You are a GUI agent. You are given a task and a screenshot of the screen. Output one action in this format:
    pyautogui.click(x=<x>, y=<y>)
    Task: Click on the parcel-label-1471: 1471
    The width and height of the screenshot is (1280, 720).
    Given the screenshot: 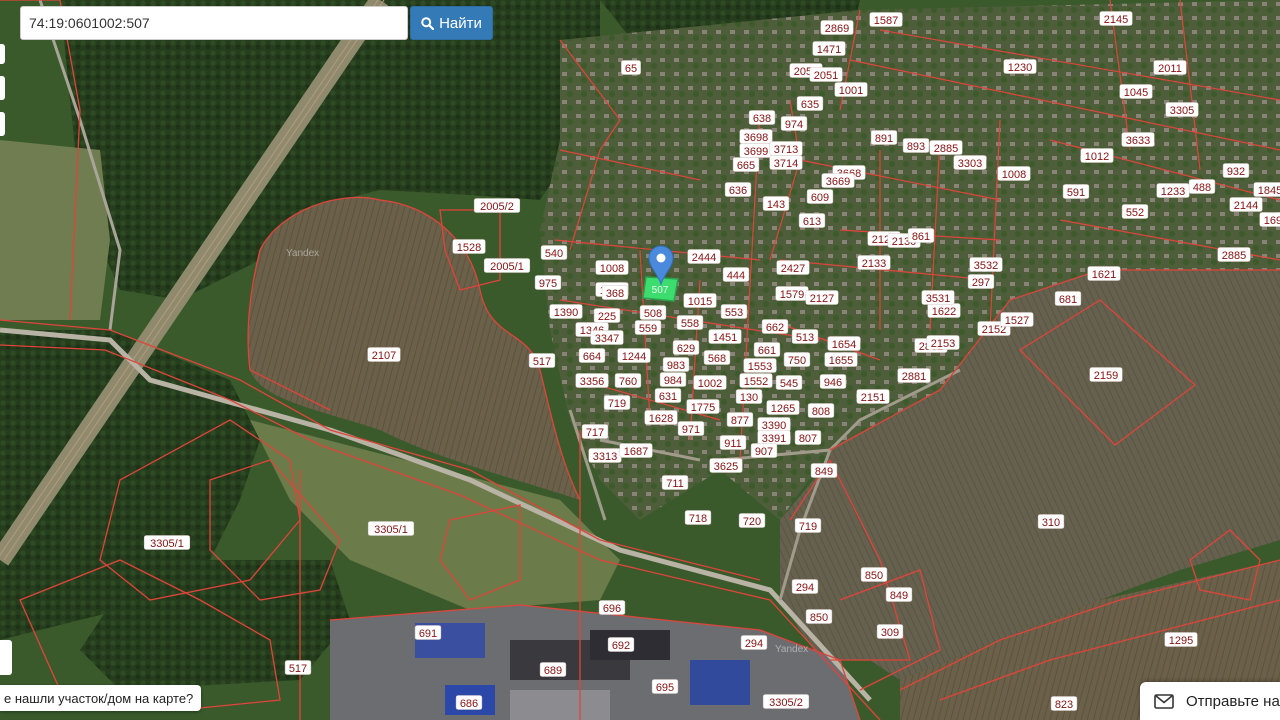 What is the action you would take?
    pyautogui.click(x=829, y=49)
    